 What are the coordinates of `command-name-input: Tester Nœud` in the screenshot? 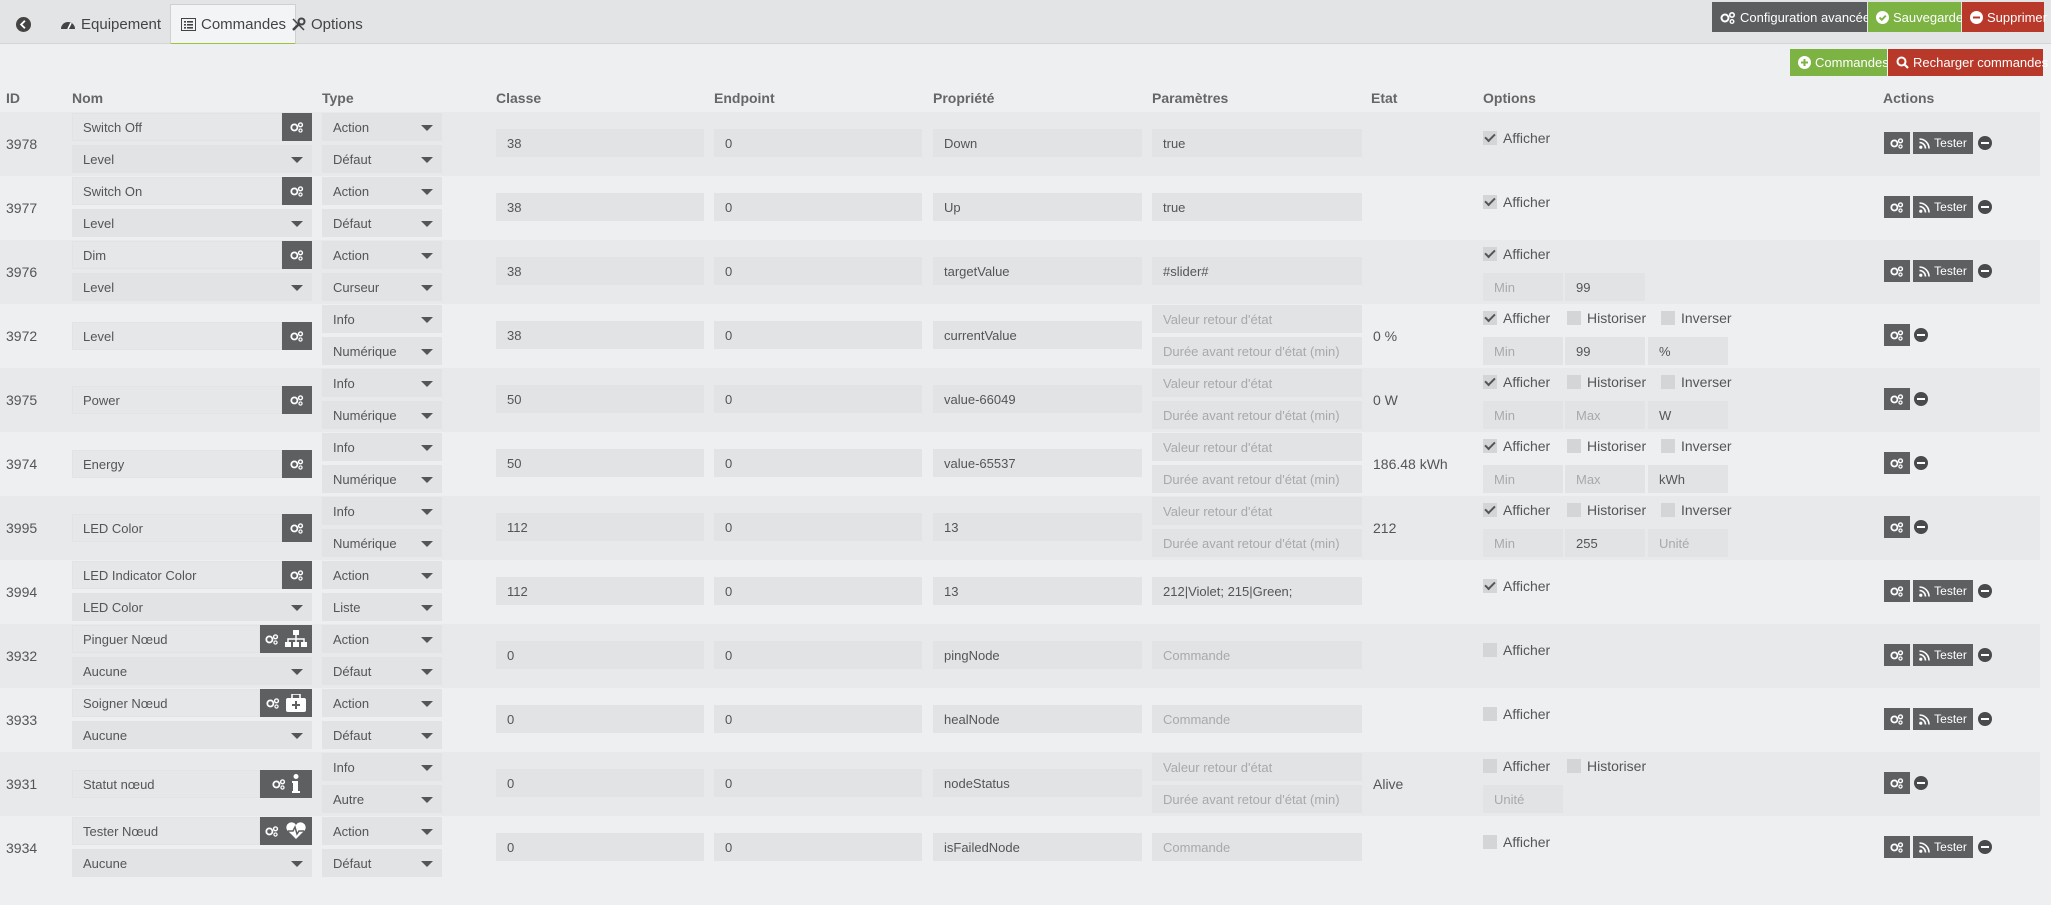 It's located at (166, 831).